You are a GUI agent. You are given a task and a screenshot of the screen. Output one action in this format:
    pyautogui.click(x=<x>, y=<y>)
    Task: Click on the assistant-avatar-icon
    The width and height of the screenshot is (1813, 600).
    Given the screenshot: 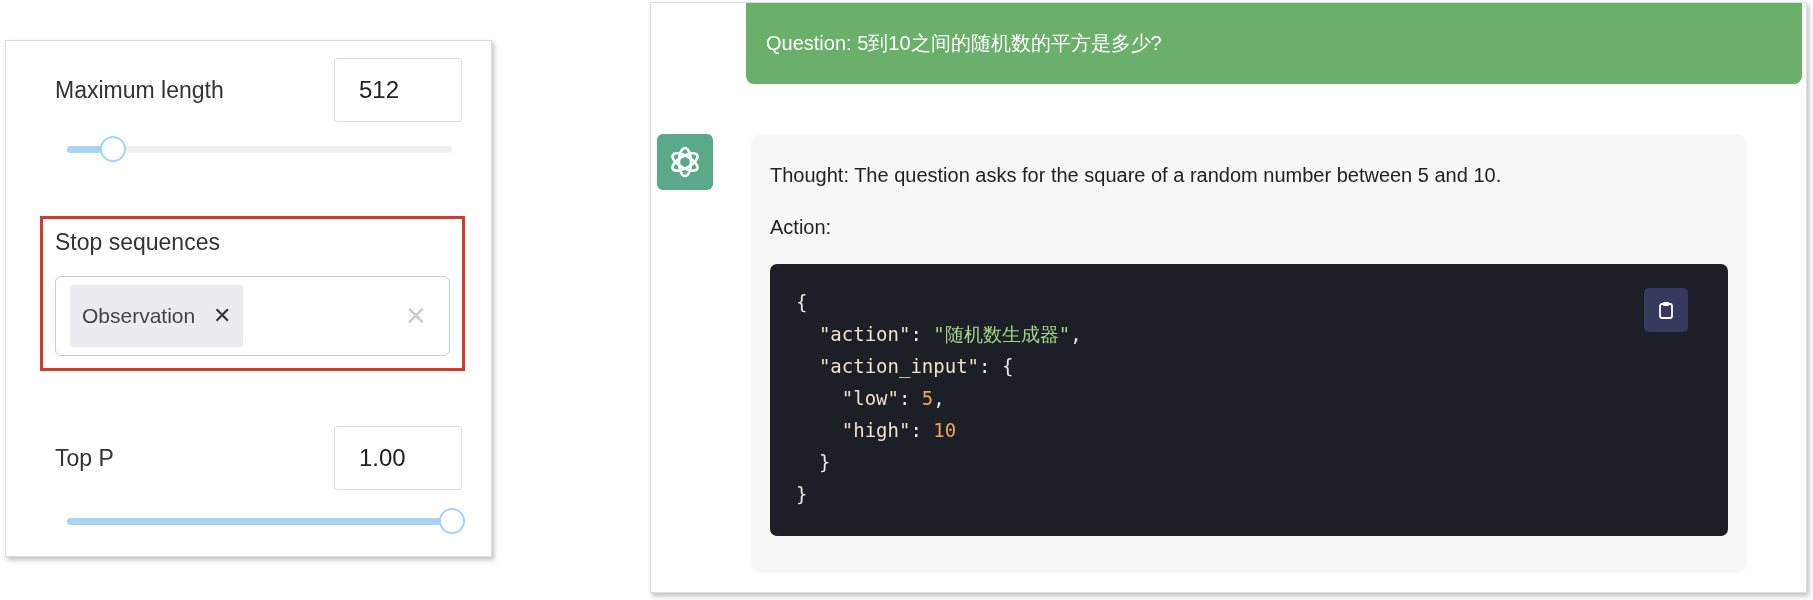 What is the action you would take?
    pyautogui.click(x=685, y=162)
    